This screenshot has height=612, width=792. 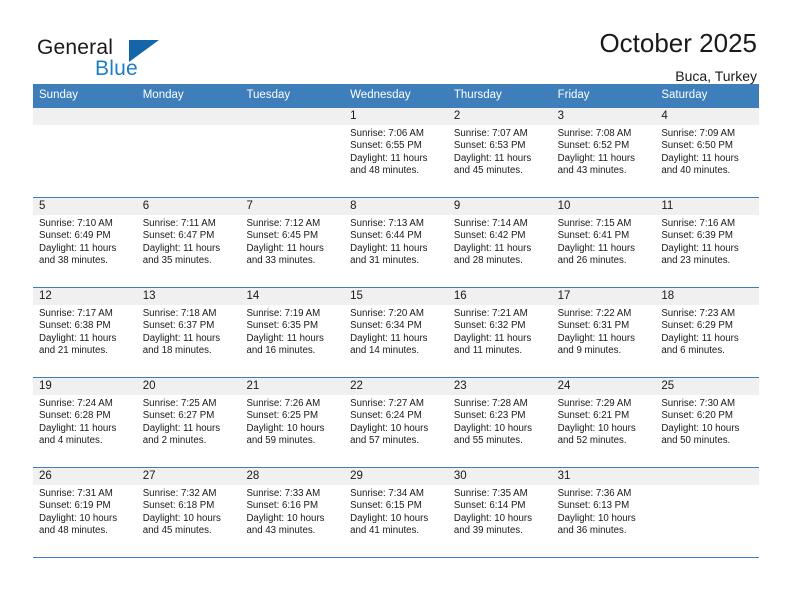 I want to click on day-daylight2-text: and 45 minutes., so click(x=177, y=531).